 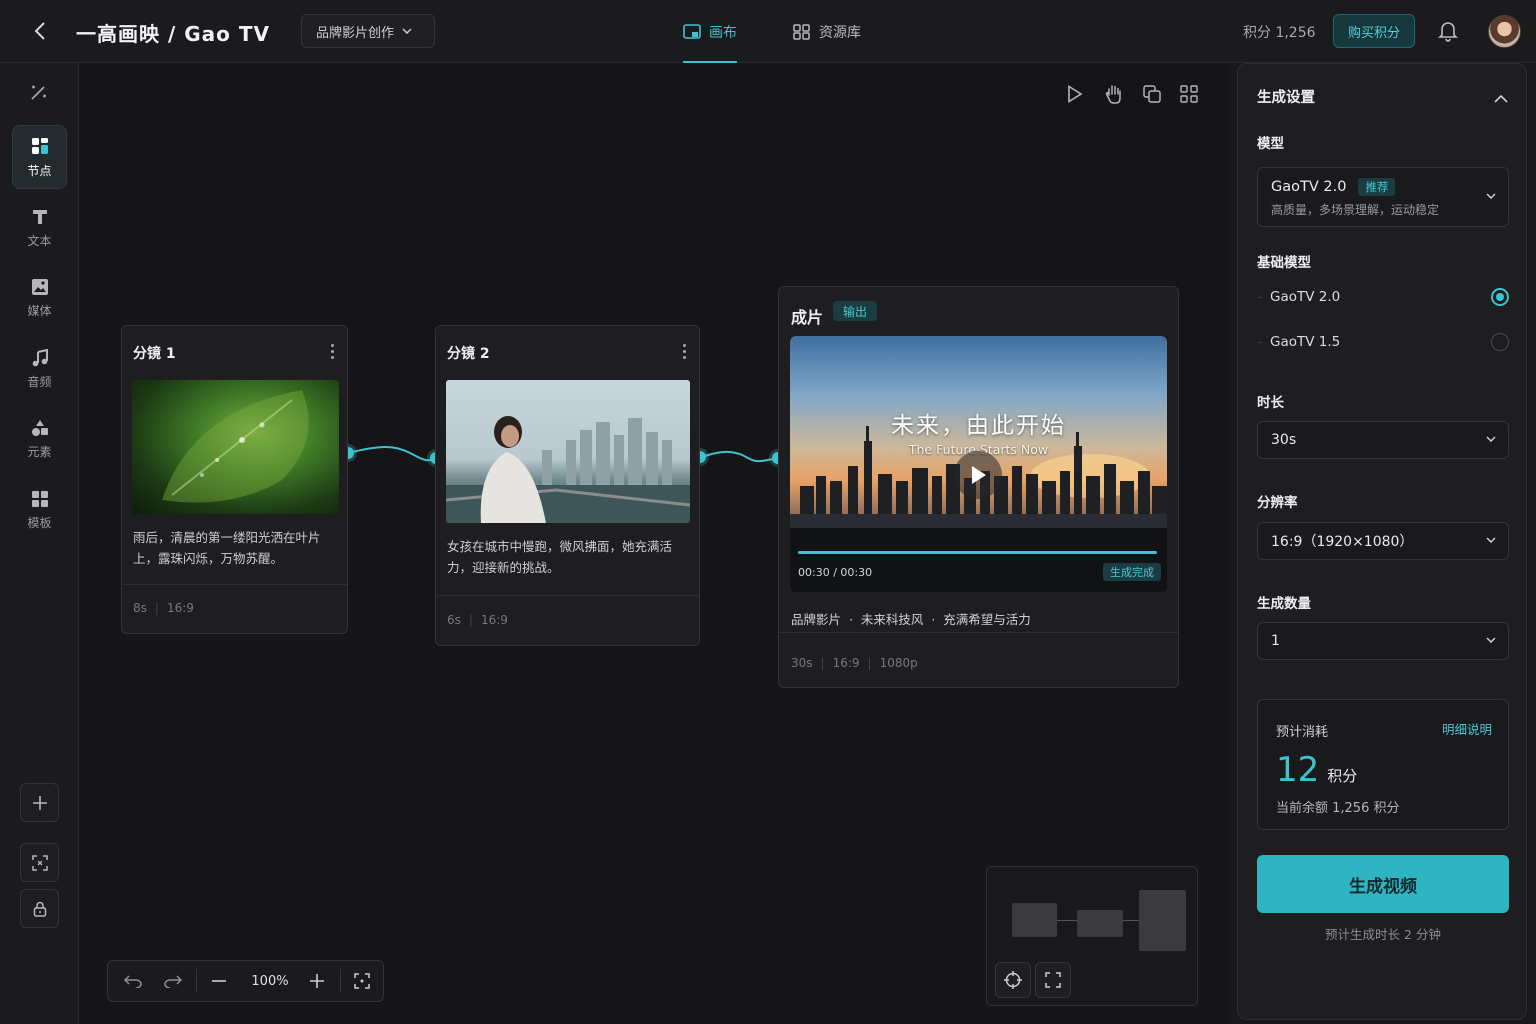 I want to click on count-label: 生成数量, so click(x=1284, y=604).